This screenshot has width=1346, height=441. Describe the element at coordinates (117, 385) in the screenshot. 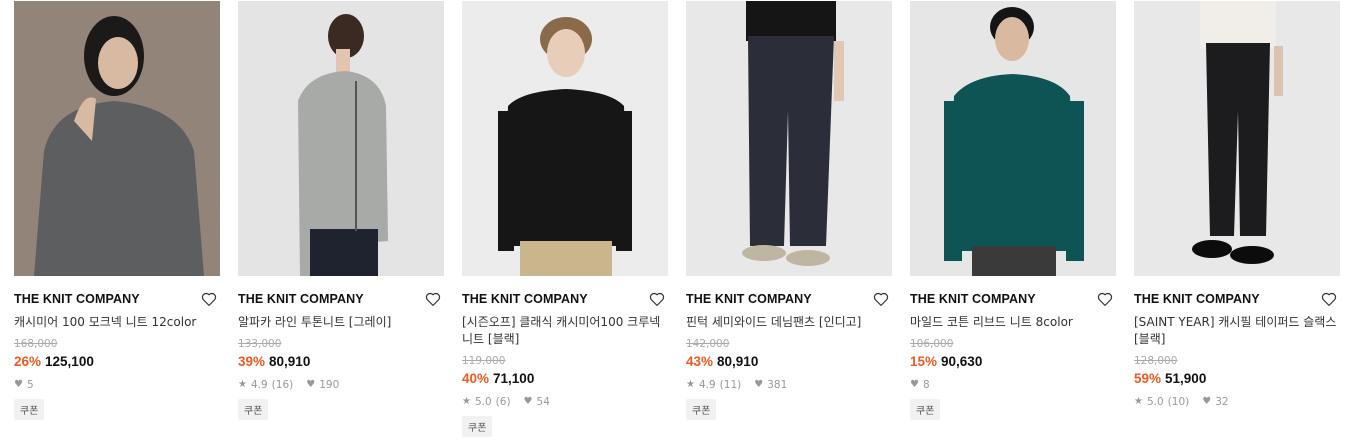

I see `product-stats: ♥ 5` at that location.